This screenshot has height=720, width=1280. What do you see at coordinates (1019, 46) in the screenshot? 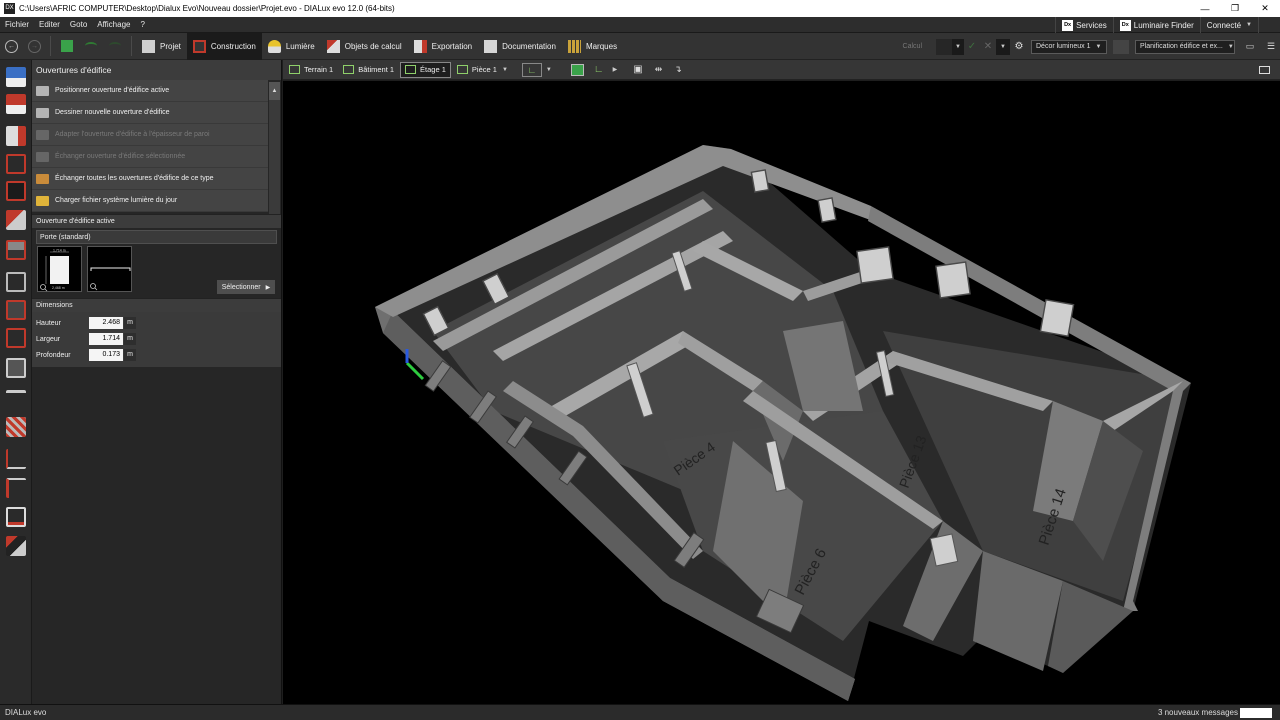
I see `gear-icon: ⚙` at bounding box center [1019, 46].